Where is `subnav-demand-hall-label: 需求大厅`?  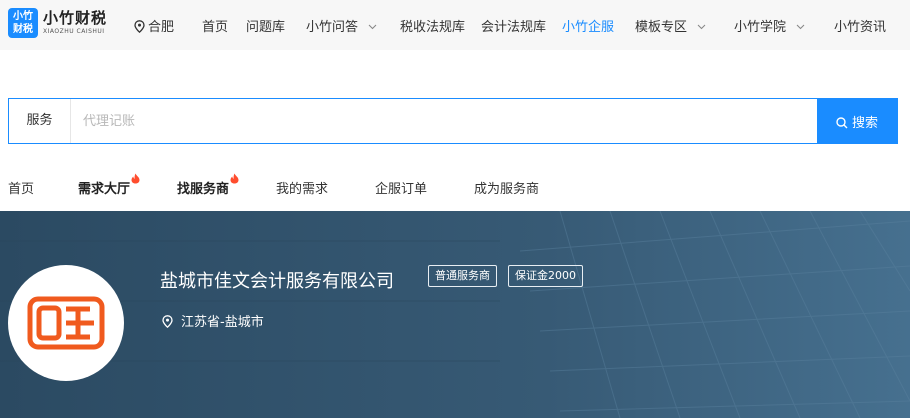
subnav-demand-hall-label: 需求大厅 is located at coordinates (104, 189).